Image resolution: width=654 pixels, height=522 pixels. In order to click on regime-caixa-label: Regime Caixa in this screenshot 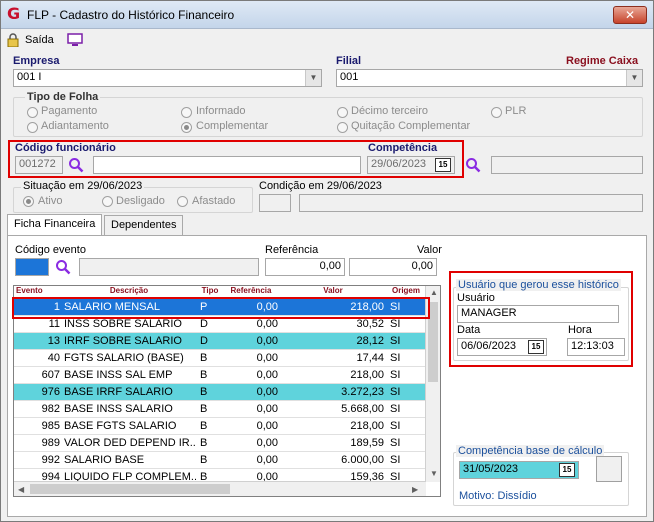, I will do `click(602, 61)`.